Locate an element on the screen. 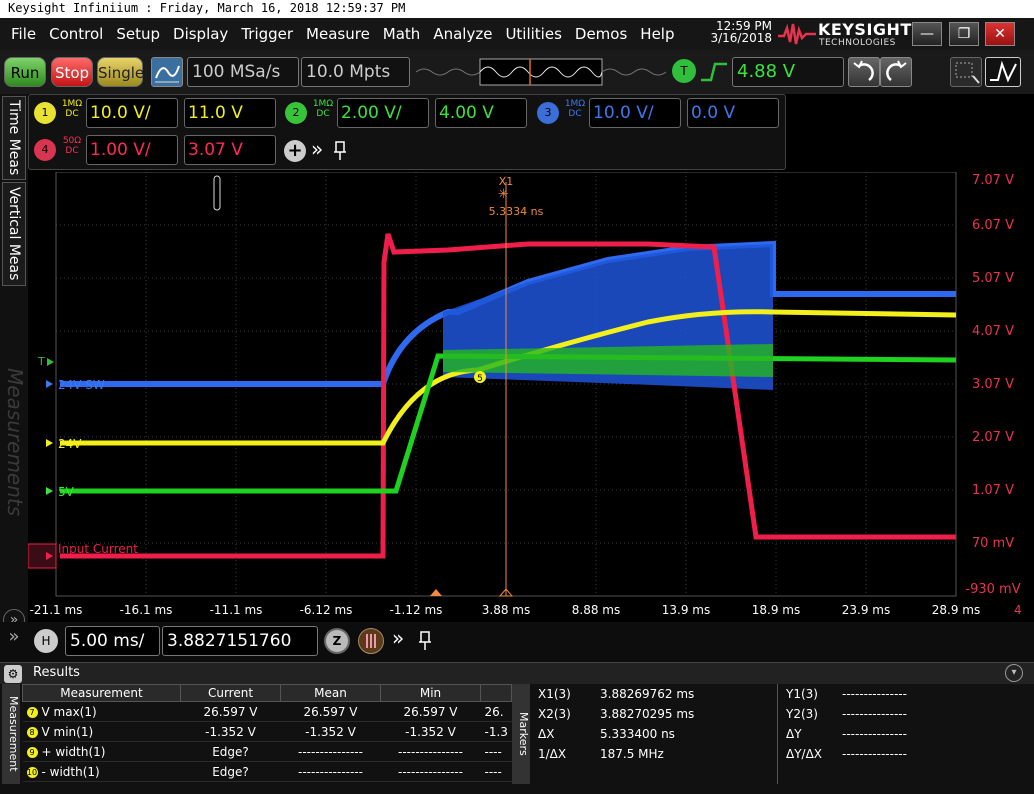 This screenshot has height=794, width=1034. marker-value: 3.88269762 ms is located at coordinates (647, 694).